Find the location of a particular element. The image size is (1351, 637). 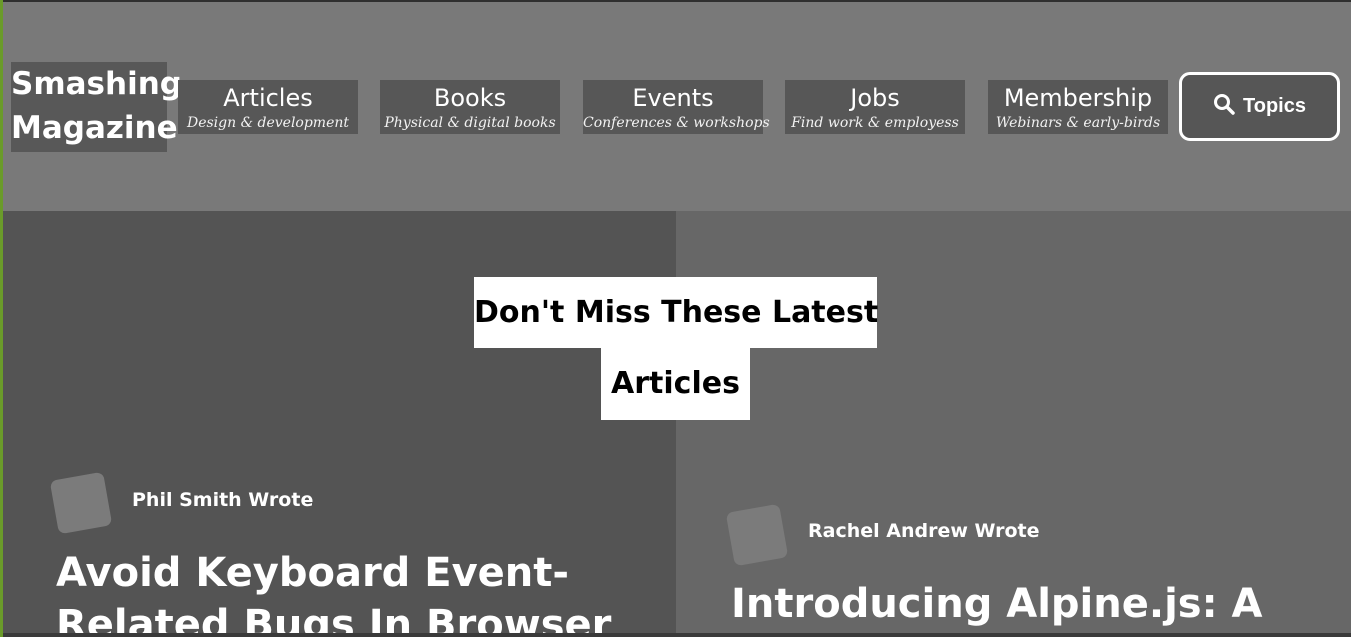

nav-item-events: Events Conferences & workshops is located at coordinates (676, 107).